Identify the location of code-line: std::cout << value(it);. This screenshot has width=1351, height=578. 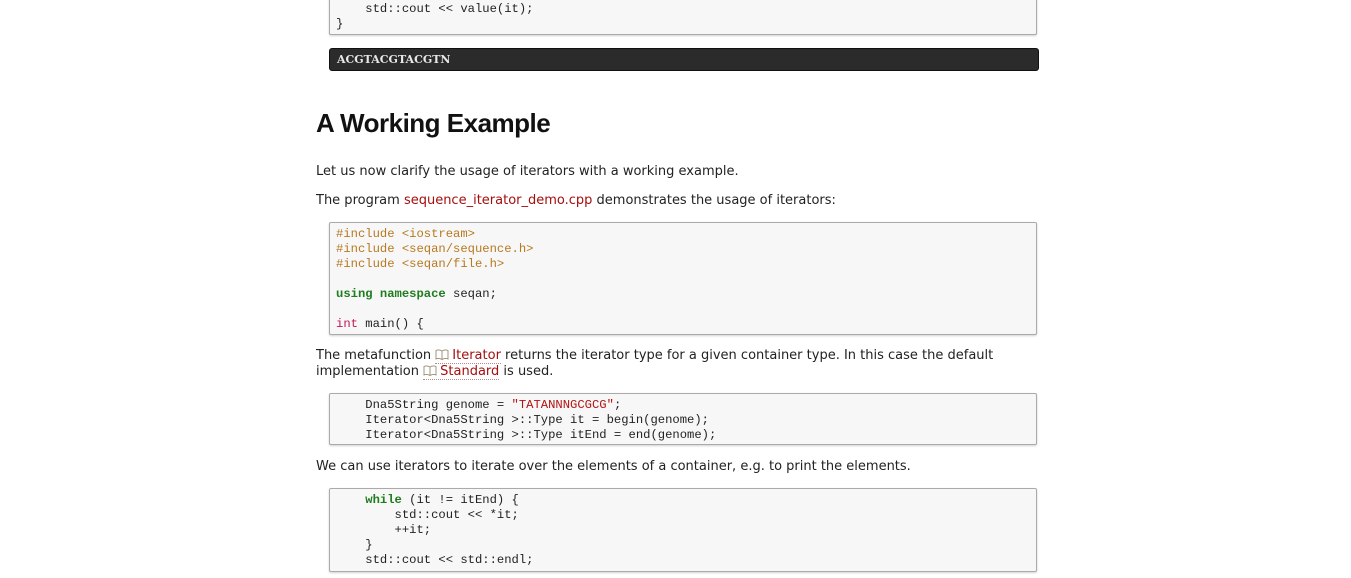
(449, 9).